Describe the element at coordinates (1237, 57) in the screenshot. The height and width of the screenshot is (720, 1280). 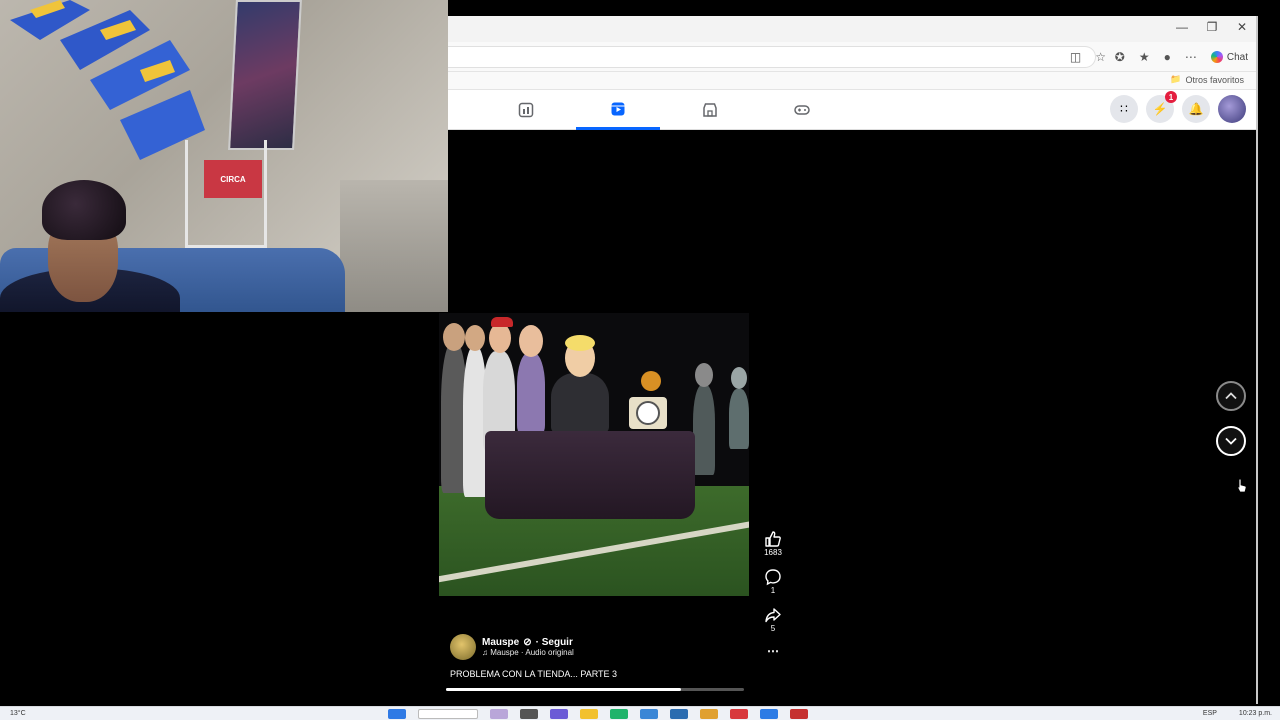
I see `copilot-label: Chat` at that location.